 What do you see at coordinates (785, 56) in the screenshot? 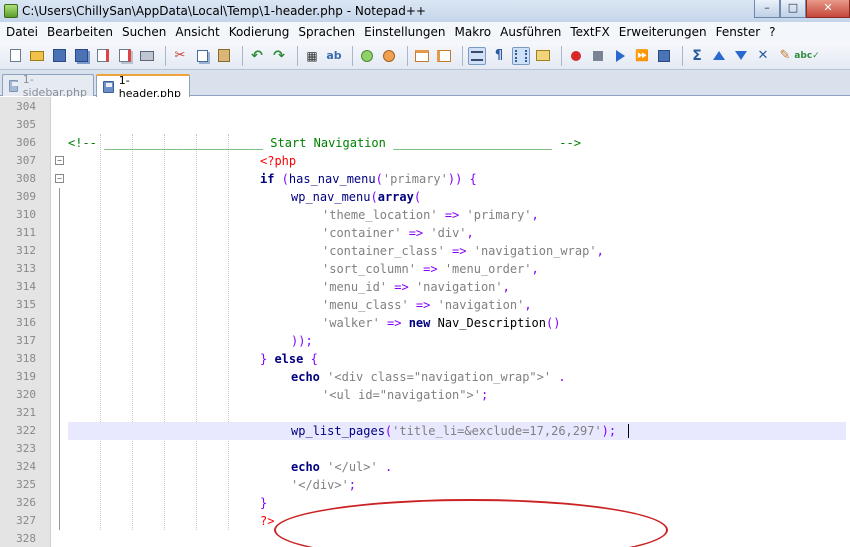
I see `pencil-icon: ✎` at bounding box center [785, 56].